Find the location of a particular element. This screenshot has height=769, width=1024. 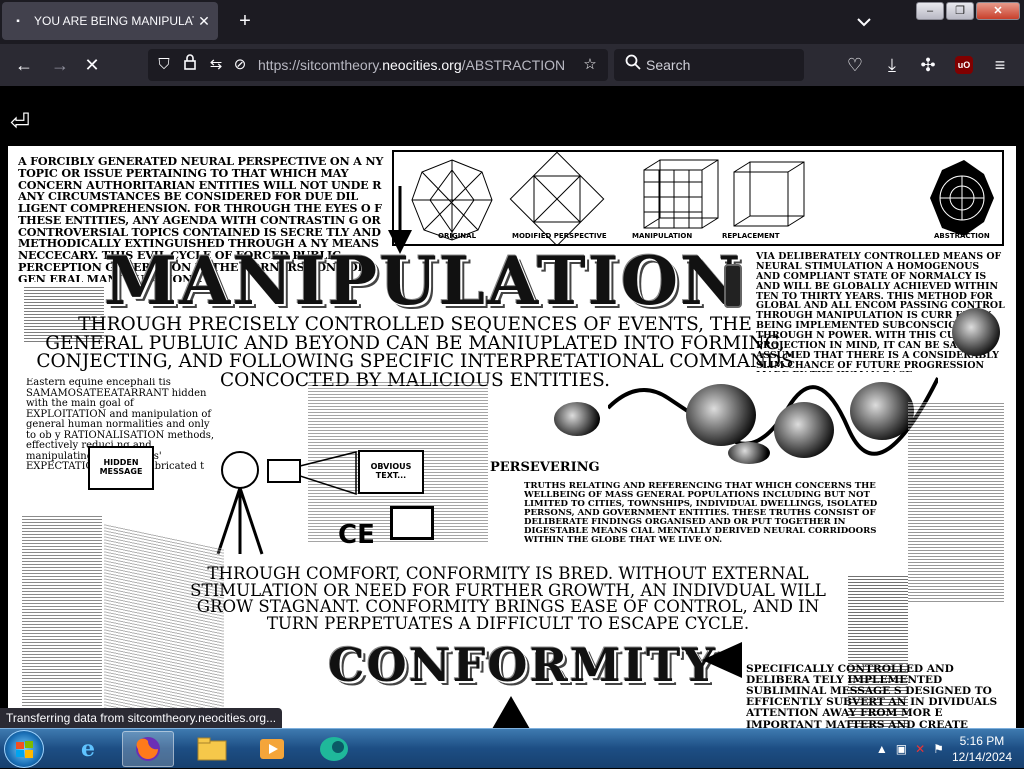

shield-icon: ⛉ is located at coordinates (164, 65).